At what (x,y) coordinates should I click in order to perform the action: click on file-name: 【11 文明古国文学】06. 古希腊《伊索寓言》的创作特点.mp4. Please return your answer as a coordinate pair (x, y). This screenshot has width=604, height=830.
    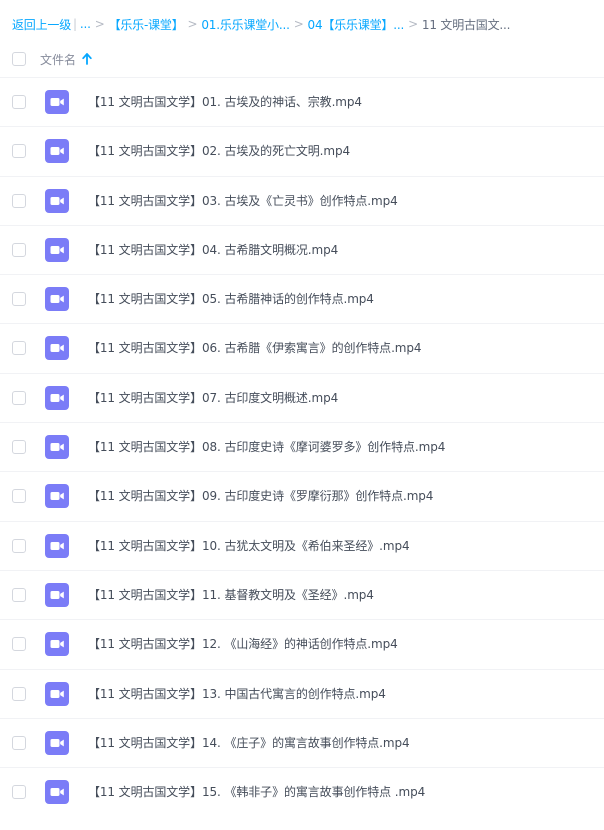
    Looking at the image, I should click on (255, 347).